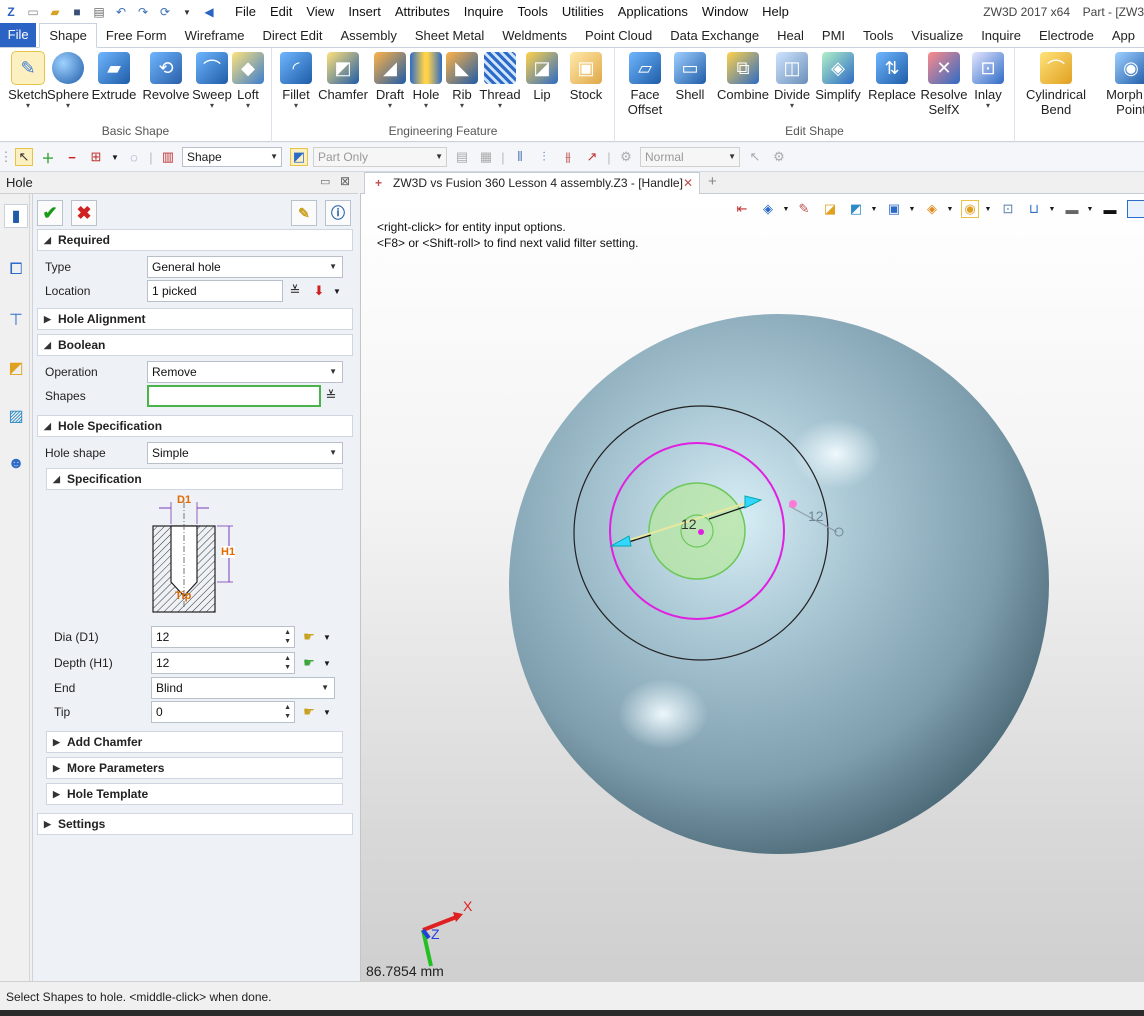  What do you see at coordinates (194, 768) in the screenshot?
I see `subsection-more-parameters: ▶ More Parameters` at bounding box center [194, 768].